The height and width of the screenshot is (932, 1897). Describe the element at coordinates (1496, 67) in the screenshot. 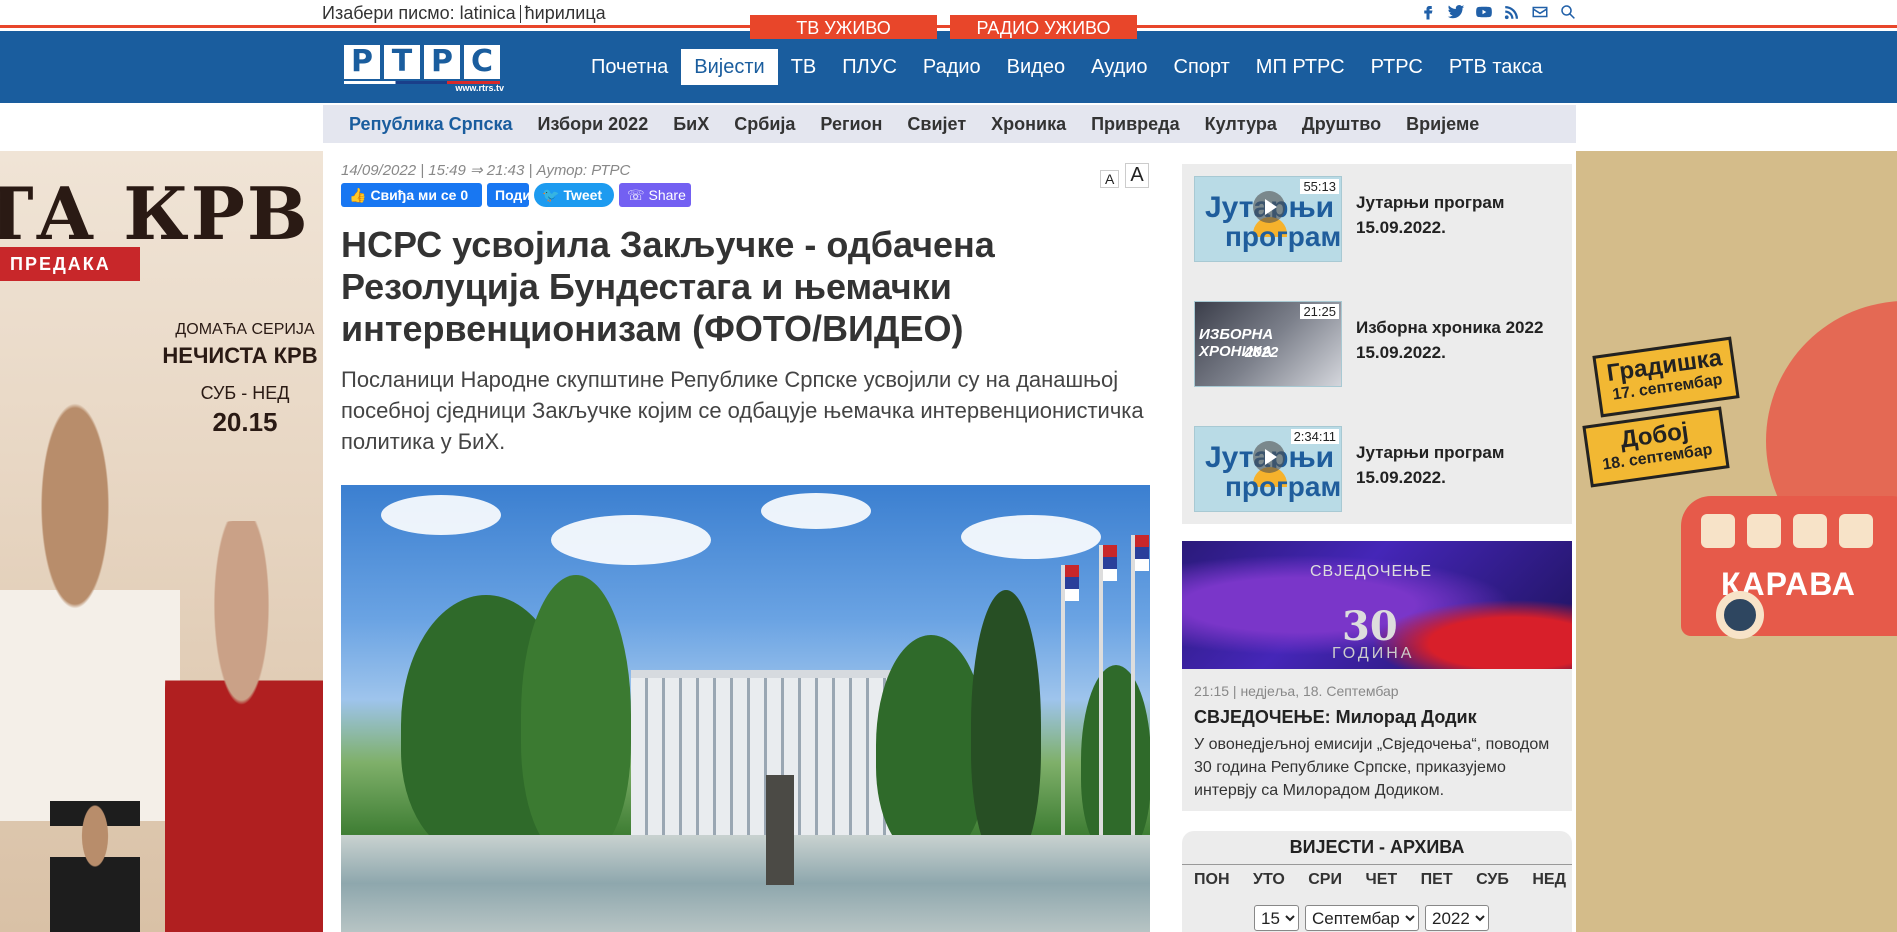

I see `main-nav-item: РТВ такса` at that location.